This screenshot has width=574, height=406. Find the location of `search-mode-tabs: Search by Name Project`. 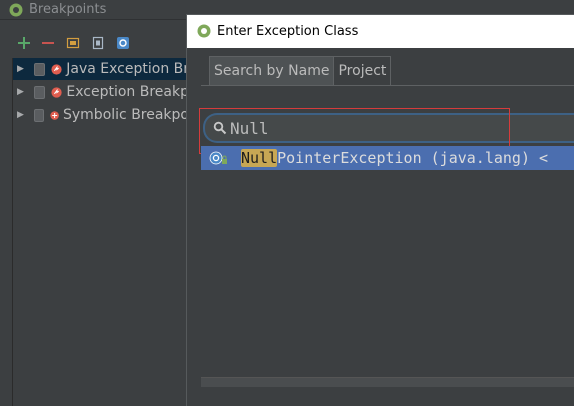

search-mode-tabs: Search by Name Project is located at coordinates (300, 71).